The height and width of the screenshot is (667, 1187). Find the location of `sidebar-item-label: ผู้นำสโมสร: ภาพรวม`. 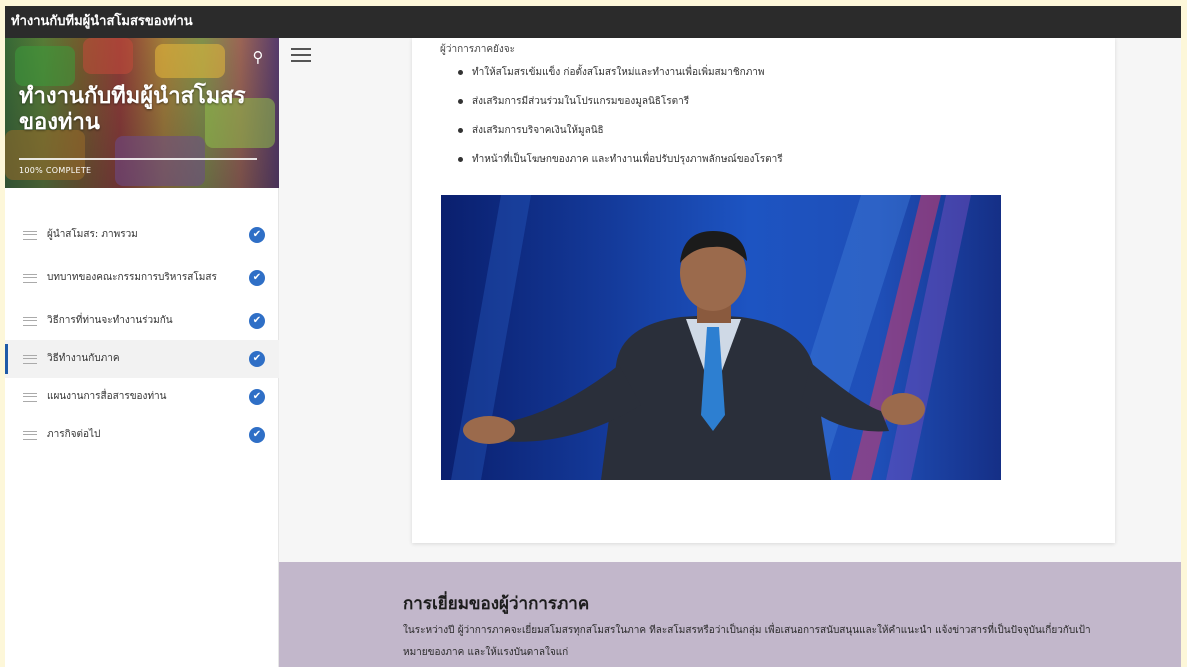

sidebar-item-label: ผู้นำสโมสร: ภาพรวม is located at coordinates (92, 234).